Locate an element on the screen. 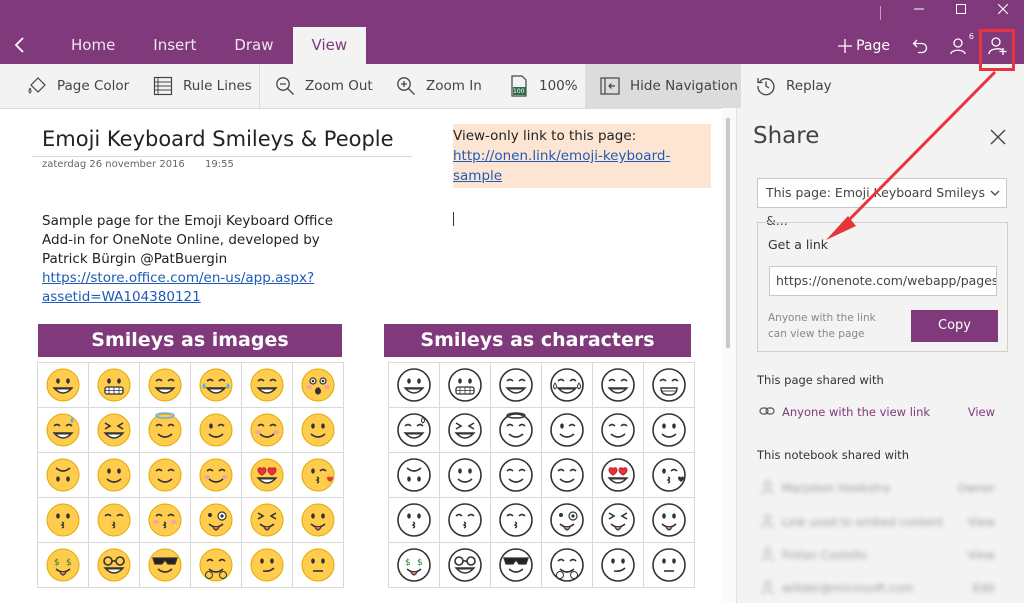  link-field: https://onenote.com/webapp/pages? is located at coordinates (883, 281).